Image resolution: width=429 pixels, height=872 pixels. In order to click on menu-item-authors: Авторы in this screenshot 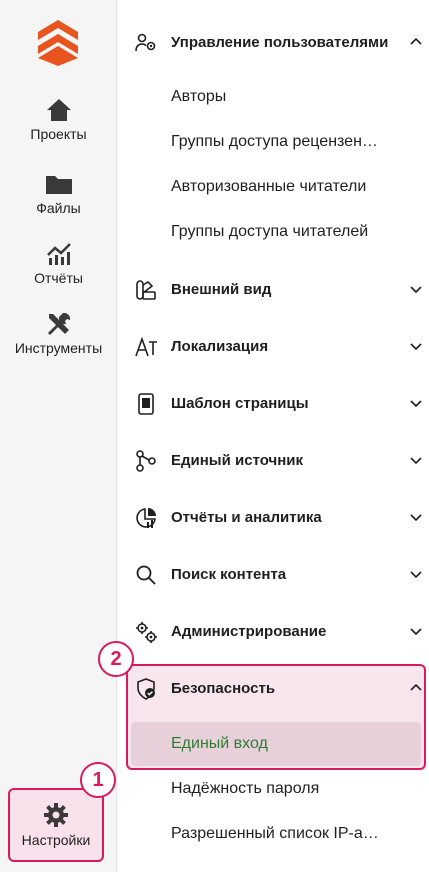, I will do `click(291, 97)`.